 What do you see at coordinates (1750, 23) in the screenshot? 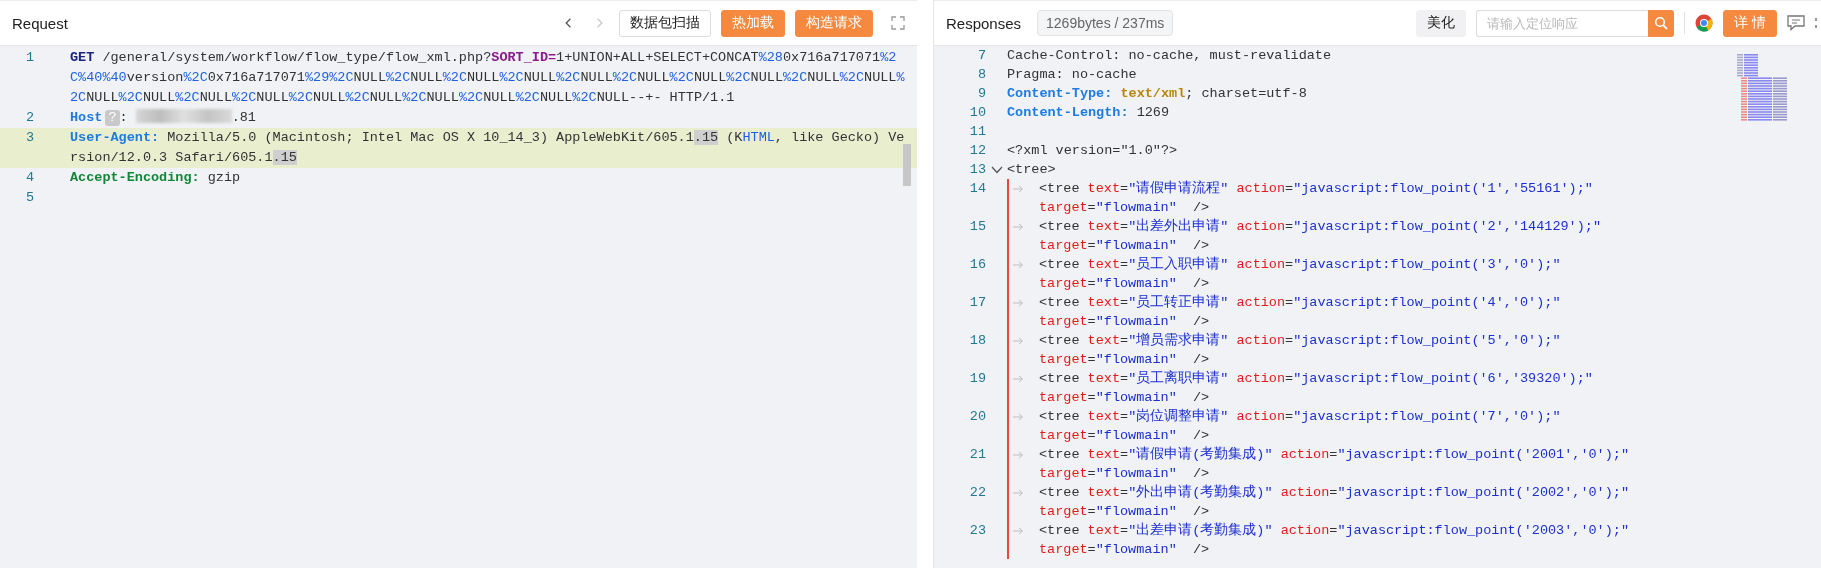
I see `details-button: 详 情` at bounding box center [1750, 23].